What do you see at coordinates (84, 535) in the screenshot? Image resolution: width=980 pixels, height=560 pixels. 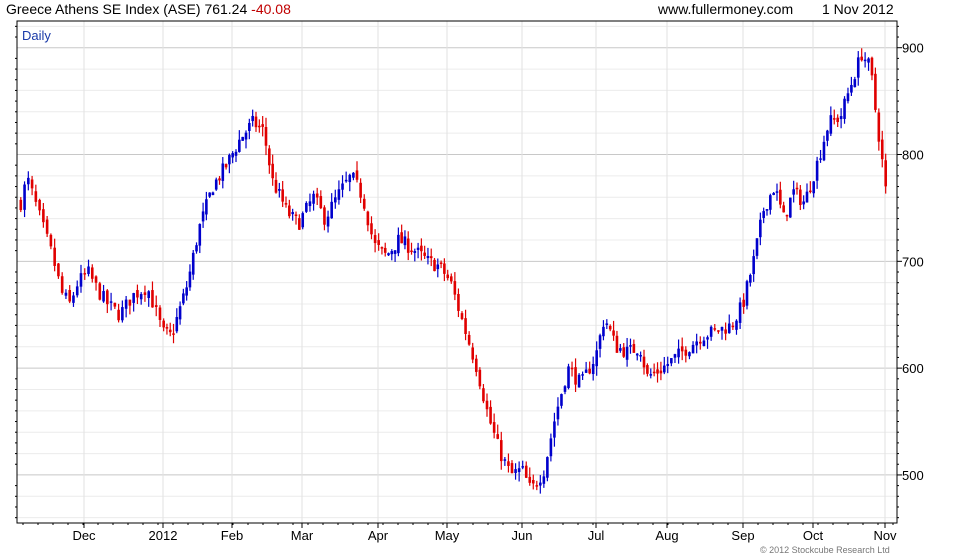 I see `x-tick-label: Dec` at bounding box center [84, 535].